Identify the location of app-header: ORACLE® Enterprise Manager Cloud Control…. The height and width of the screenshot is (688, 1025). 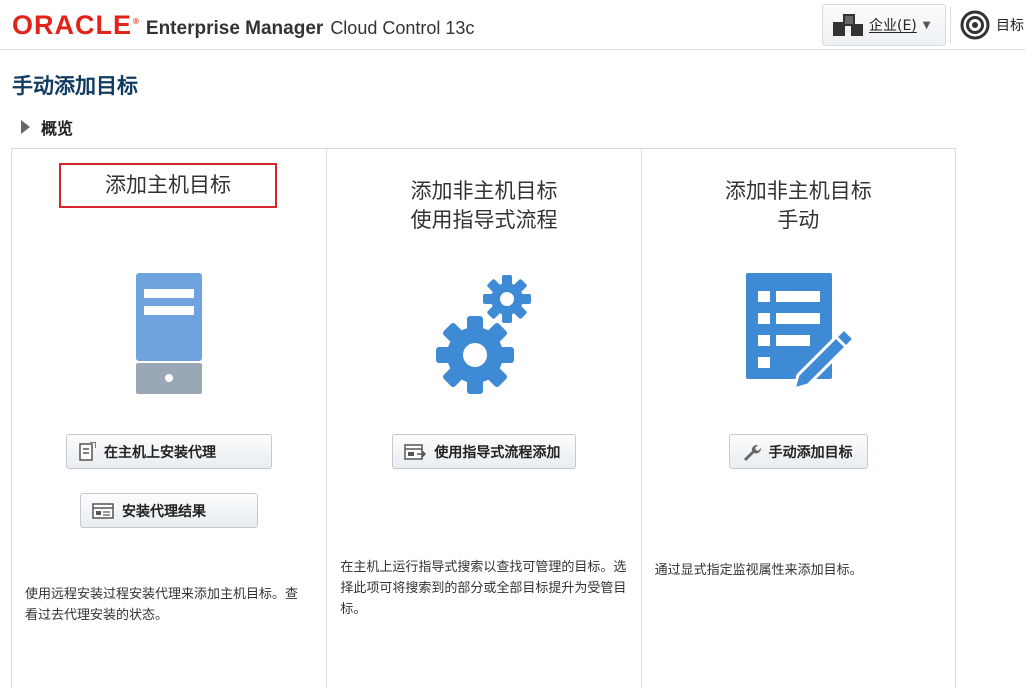
(512, 25).